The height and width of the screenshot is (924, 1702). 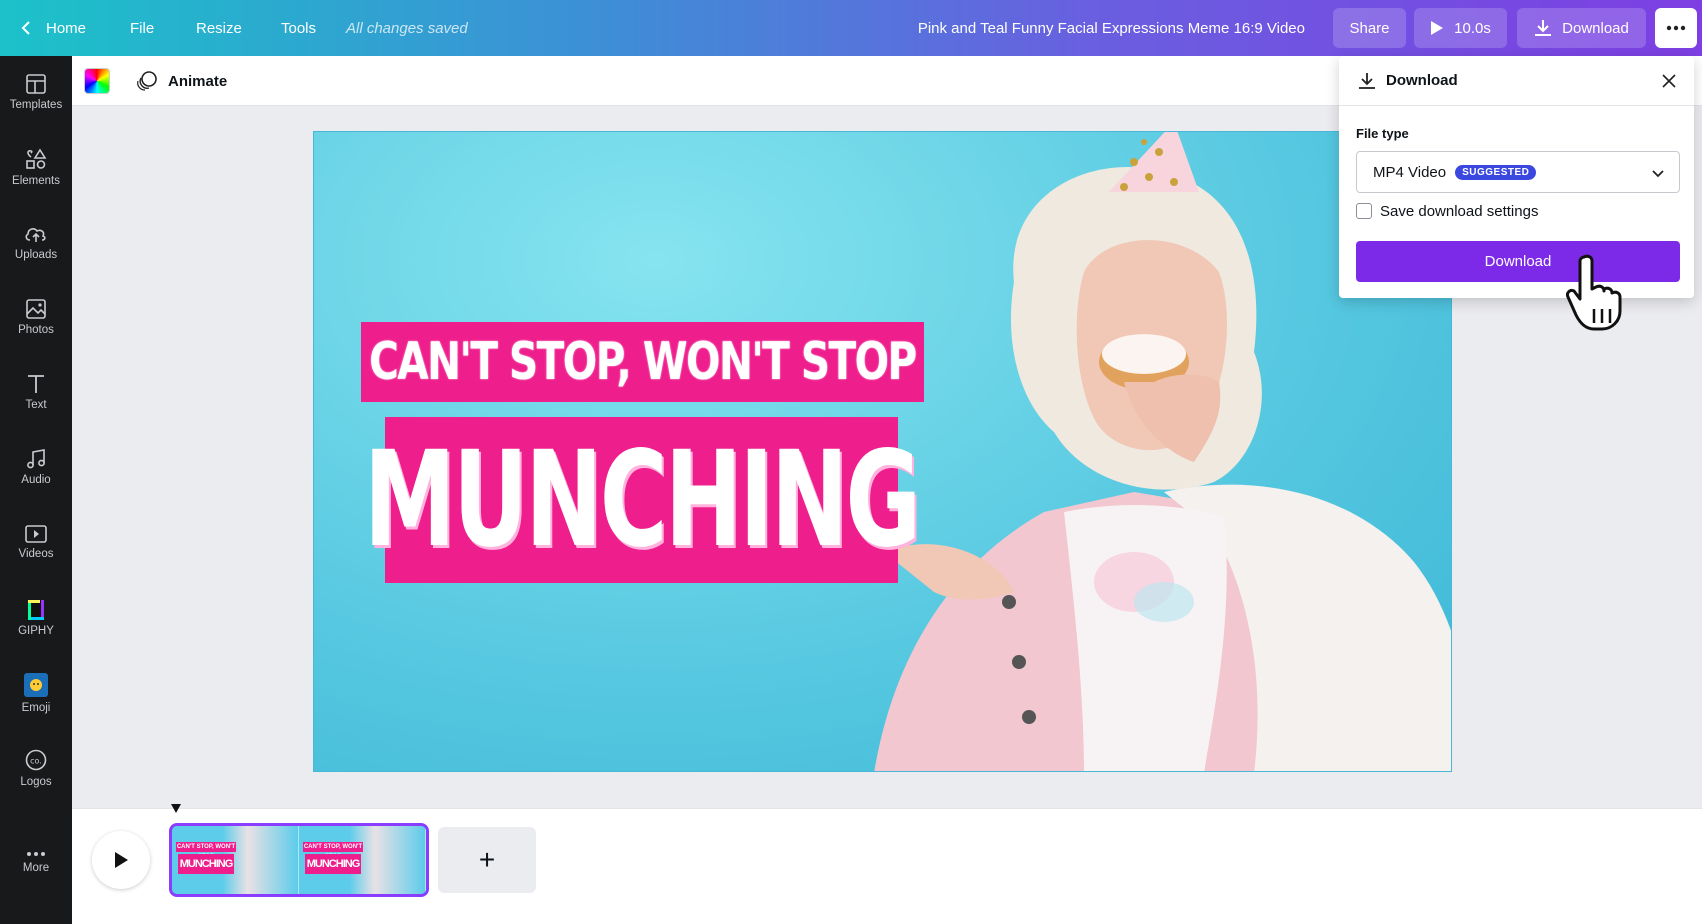 What do you see at coordinates (36, 630) in the screenshot?
I see `sidebar-label: GIPHY` at bounding box center [36, 630].